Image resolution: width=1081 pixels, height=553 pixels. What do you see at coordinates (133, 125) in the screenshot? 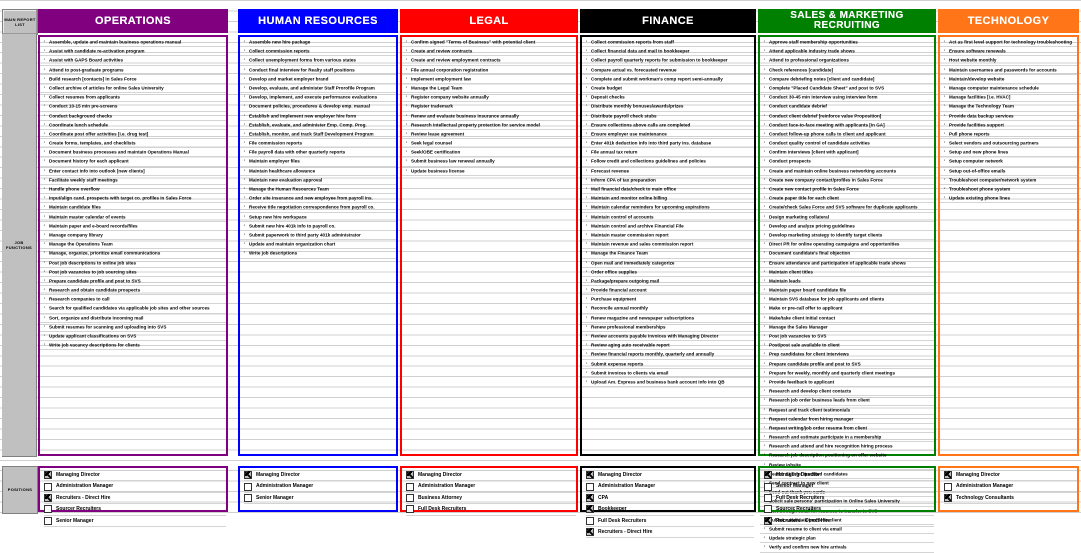
I see `task-row: · Coordinate lunch schedule` at bounding box center [133, 125].